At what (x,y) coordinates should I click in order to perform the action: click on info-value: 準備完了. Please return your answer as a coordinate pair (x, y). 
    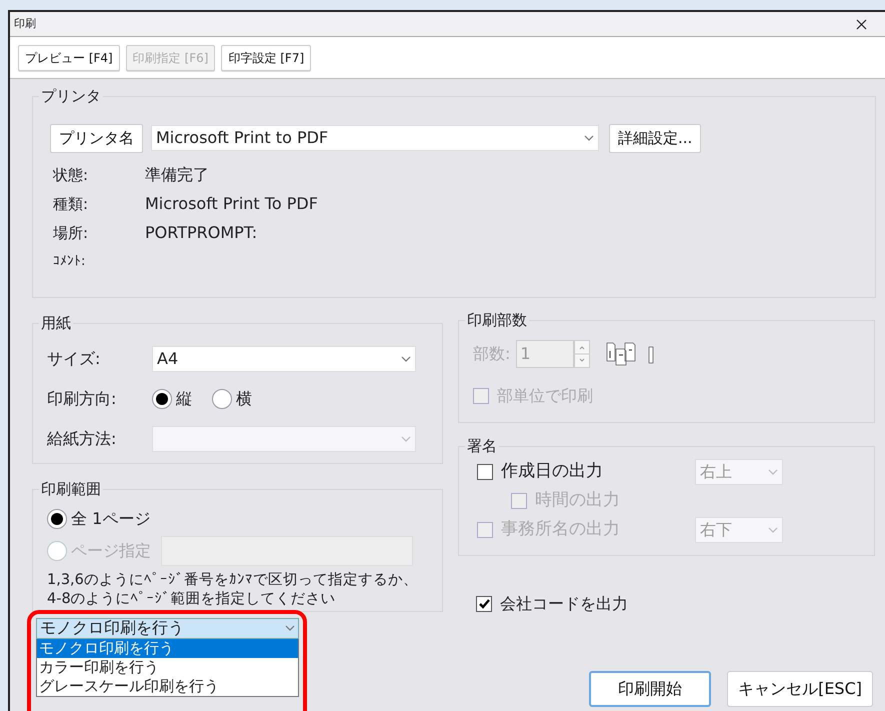
    Looking at the image, I should click on (177, 175).